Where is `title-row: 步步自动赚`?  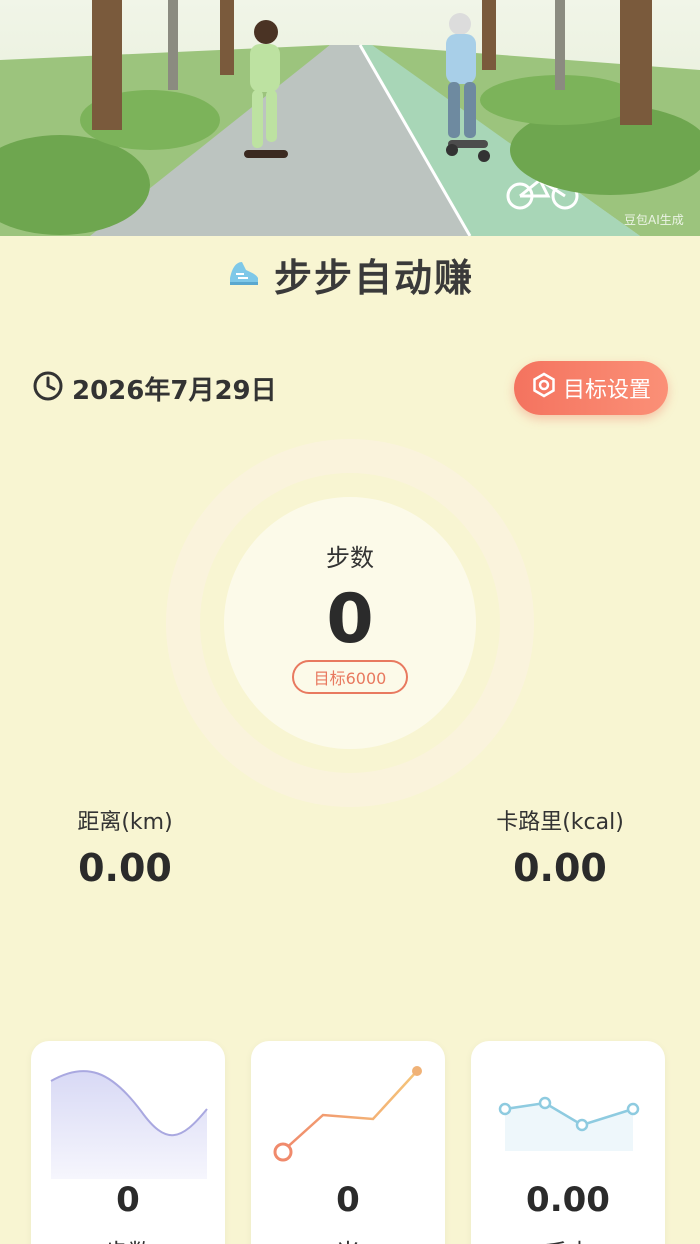
title-row: 步步自动赚 is located at coordinates (350, 274).